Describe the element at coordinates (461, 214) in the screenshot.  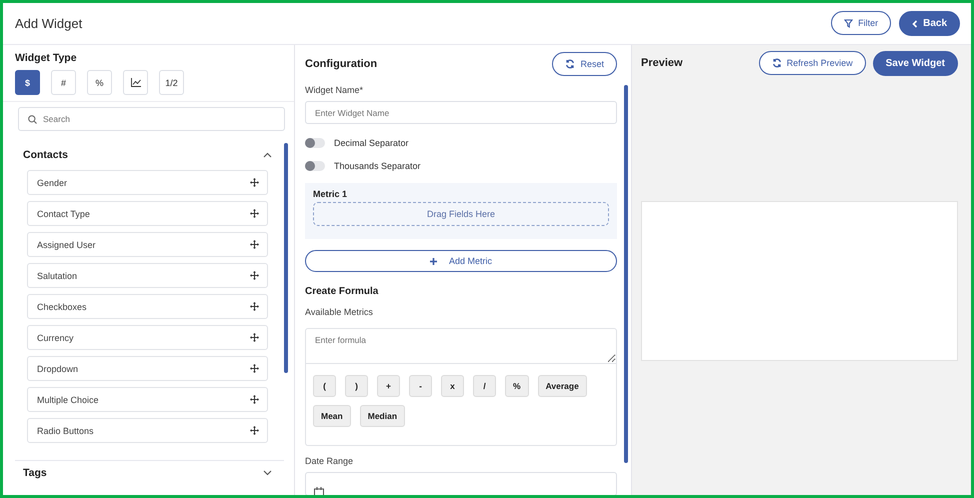
I see `drop-zone: Drag Fields Here` at that location.